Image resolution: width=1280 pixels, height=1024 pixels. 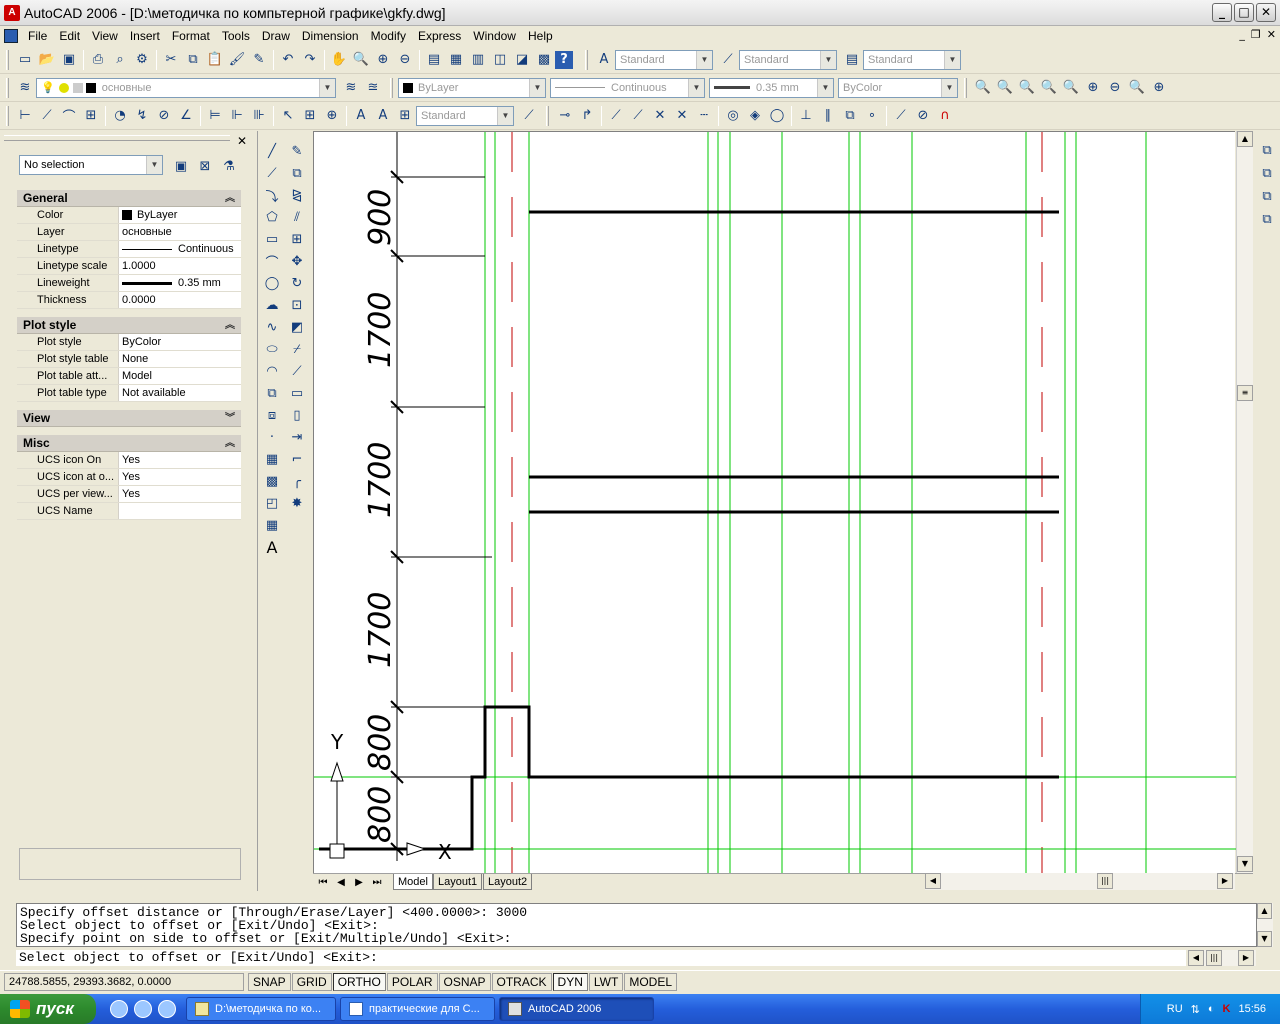 I want to click on erase-icon: ✎, so click(x=297, y=151).